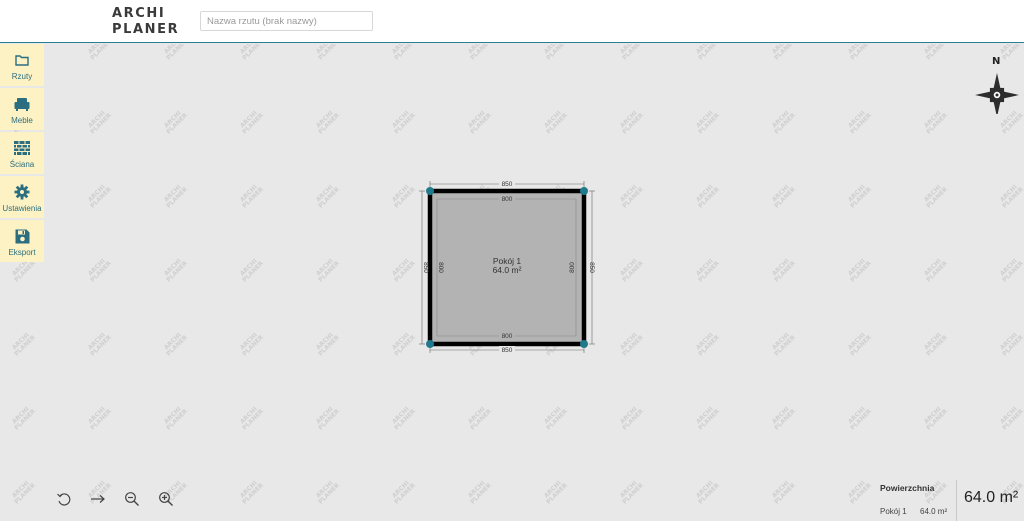  I want to click on dim-outer-left: 850, so click(425, 267).